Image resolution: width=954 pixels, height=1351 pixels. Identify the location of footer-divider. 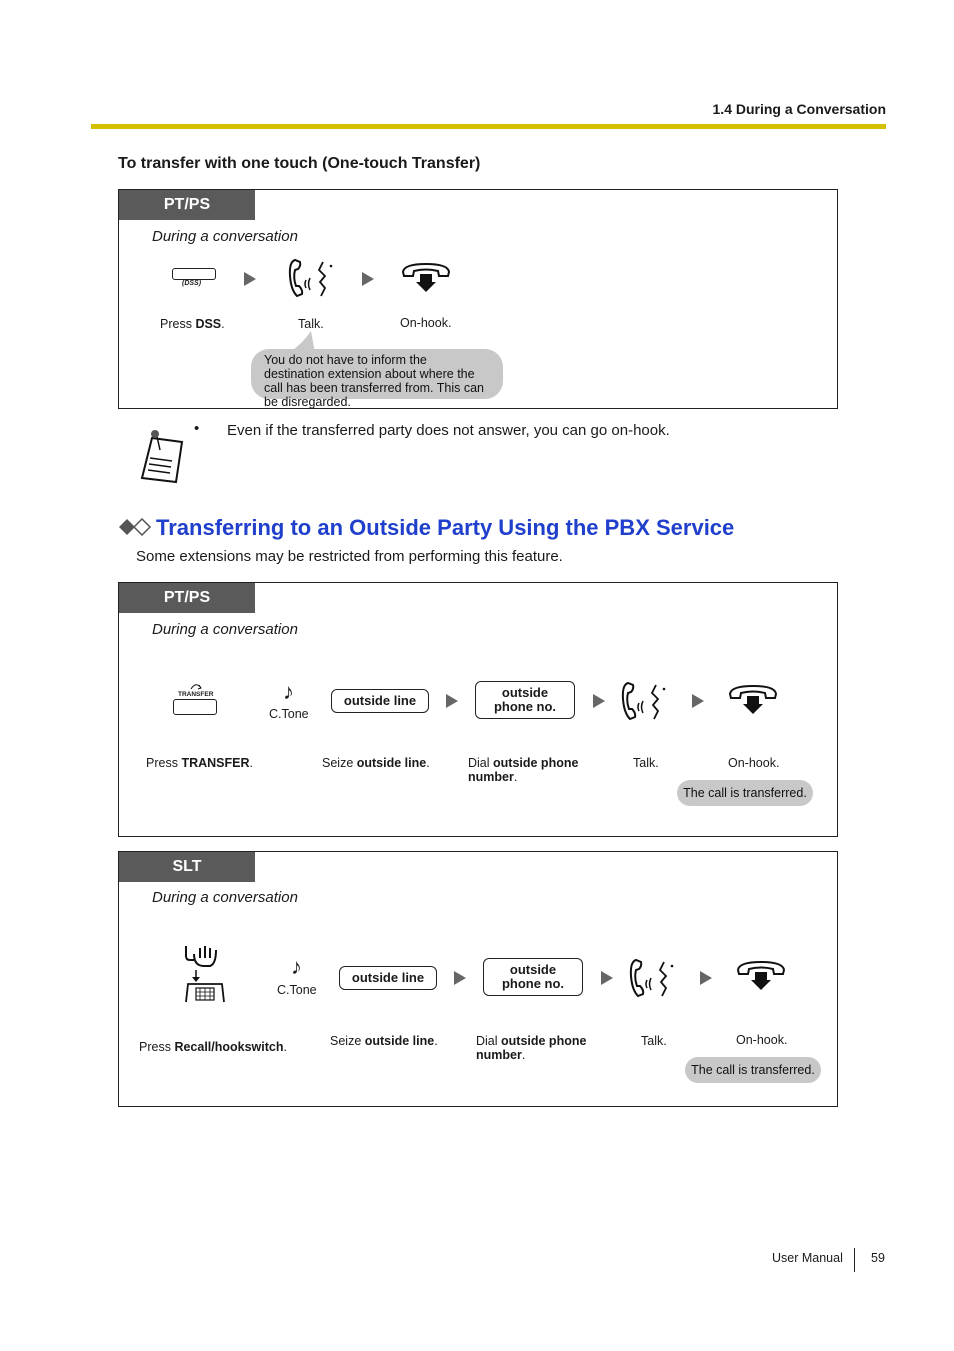
(854, 1260).